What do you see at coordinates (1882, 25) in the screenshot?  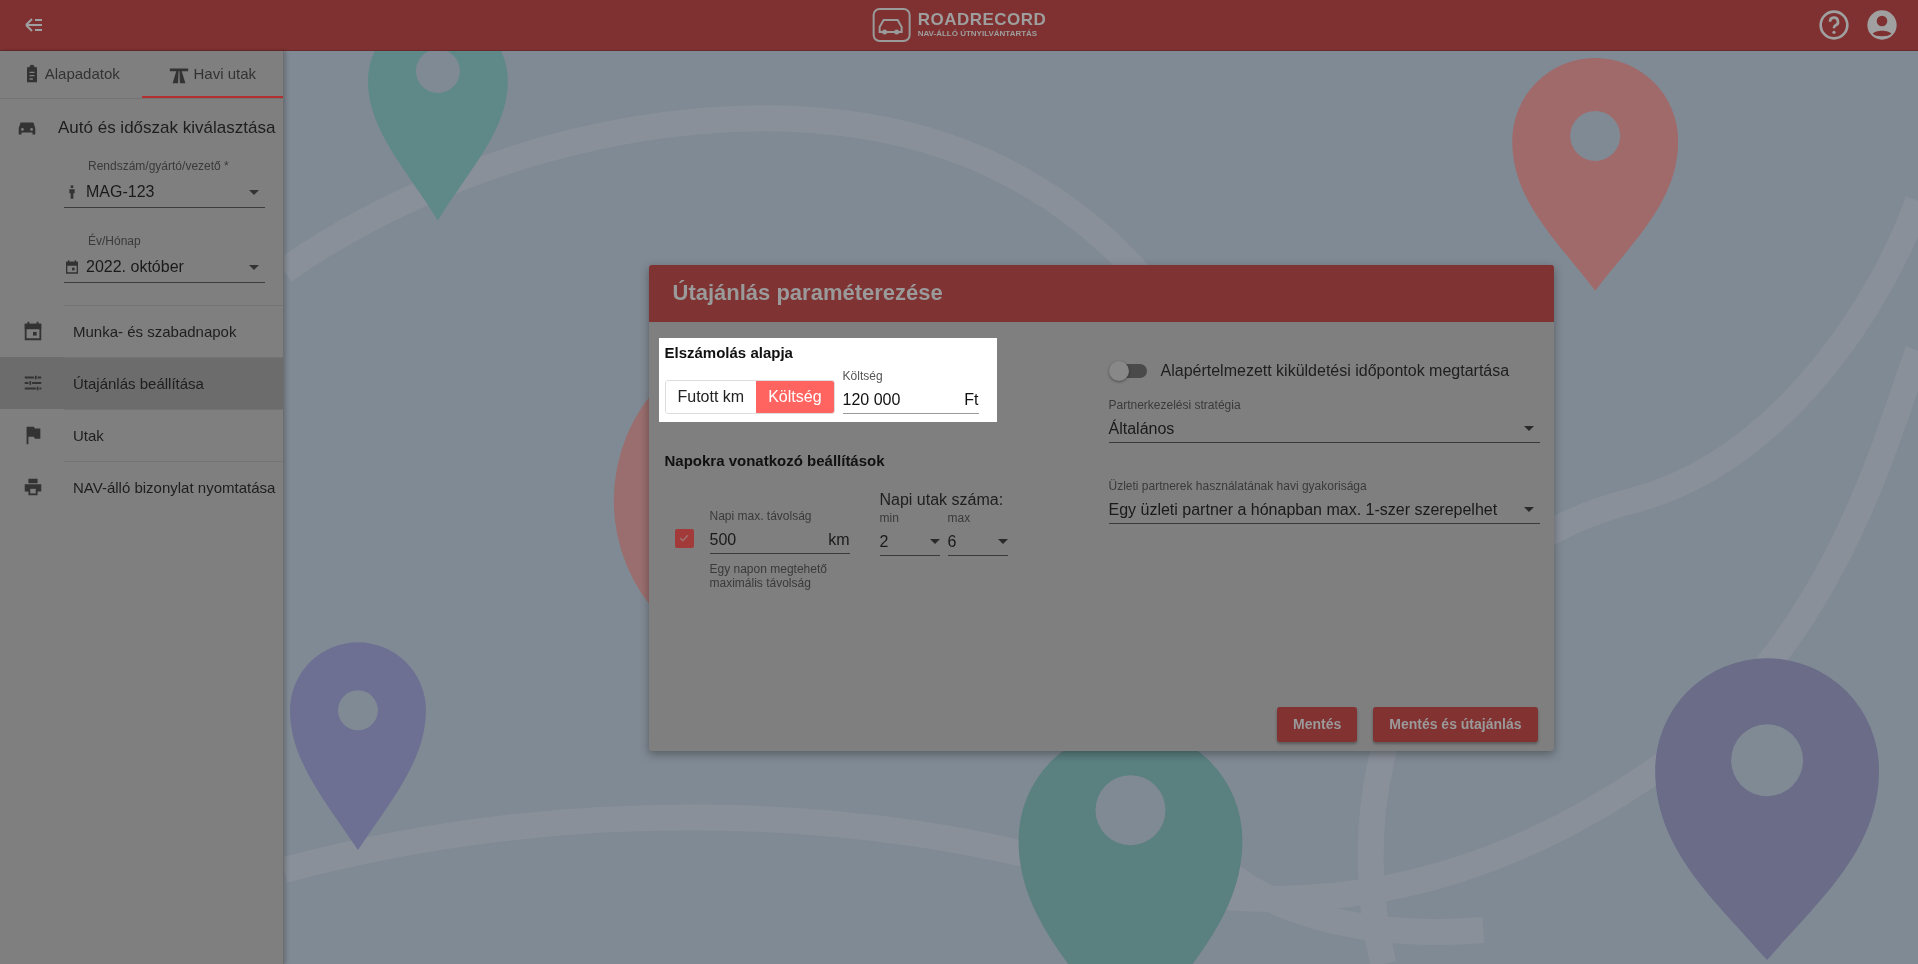 I see `account-icon` at bounding box center [1882, 25].